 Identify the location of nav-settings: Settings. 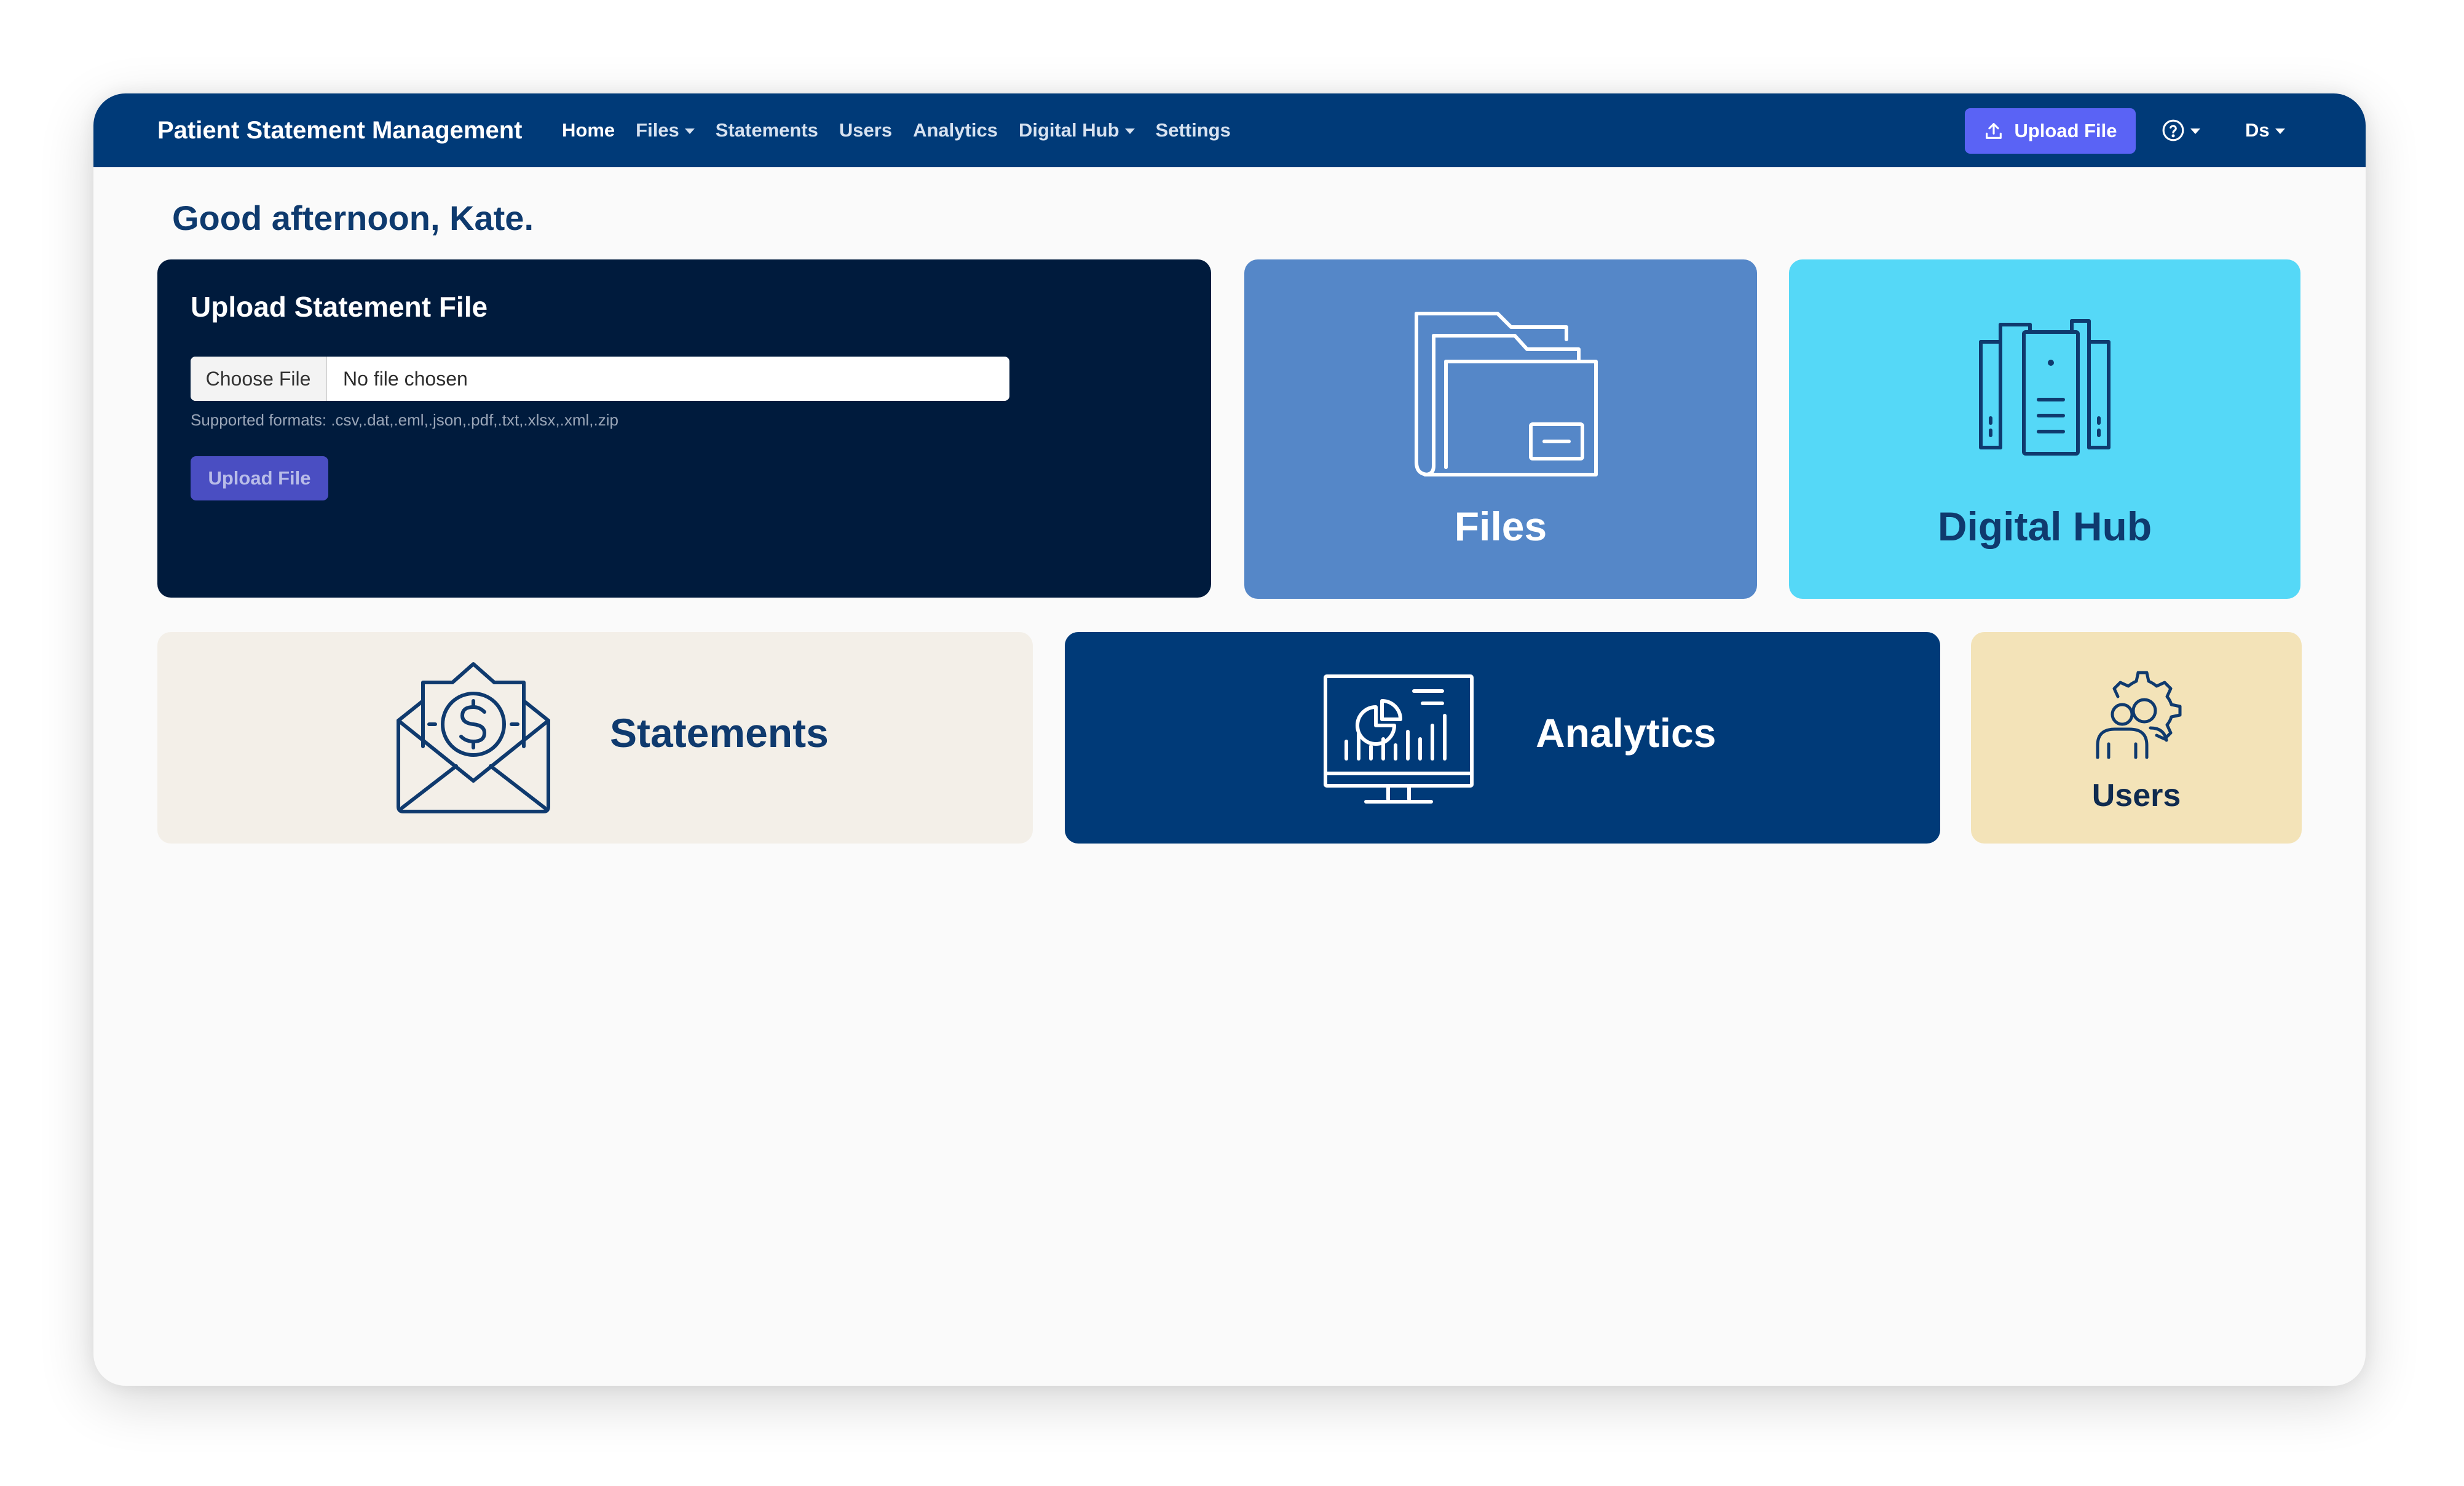
(1193, 130).